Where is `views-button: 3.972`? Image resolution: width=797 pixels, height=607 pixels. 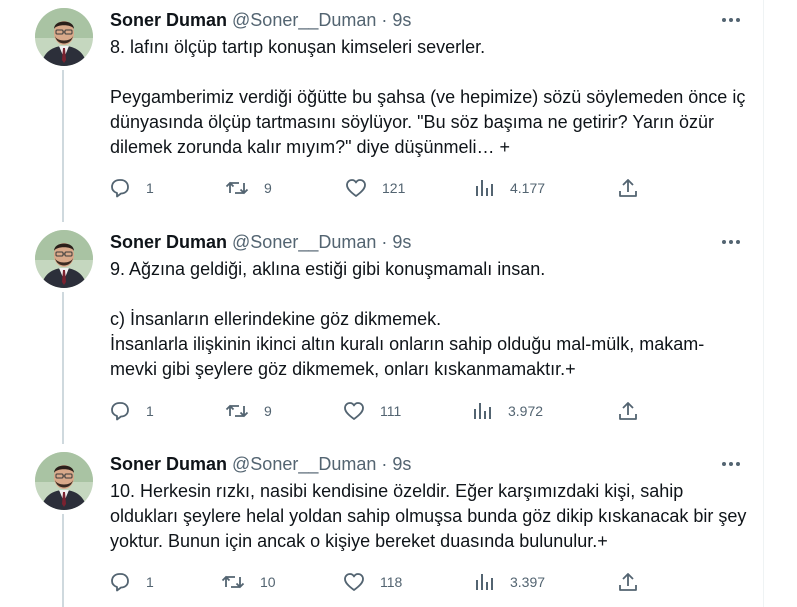
views-button: 3.972 is located at coordinates (506, 411).